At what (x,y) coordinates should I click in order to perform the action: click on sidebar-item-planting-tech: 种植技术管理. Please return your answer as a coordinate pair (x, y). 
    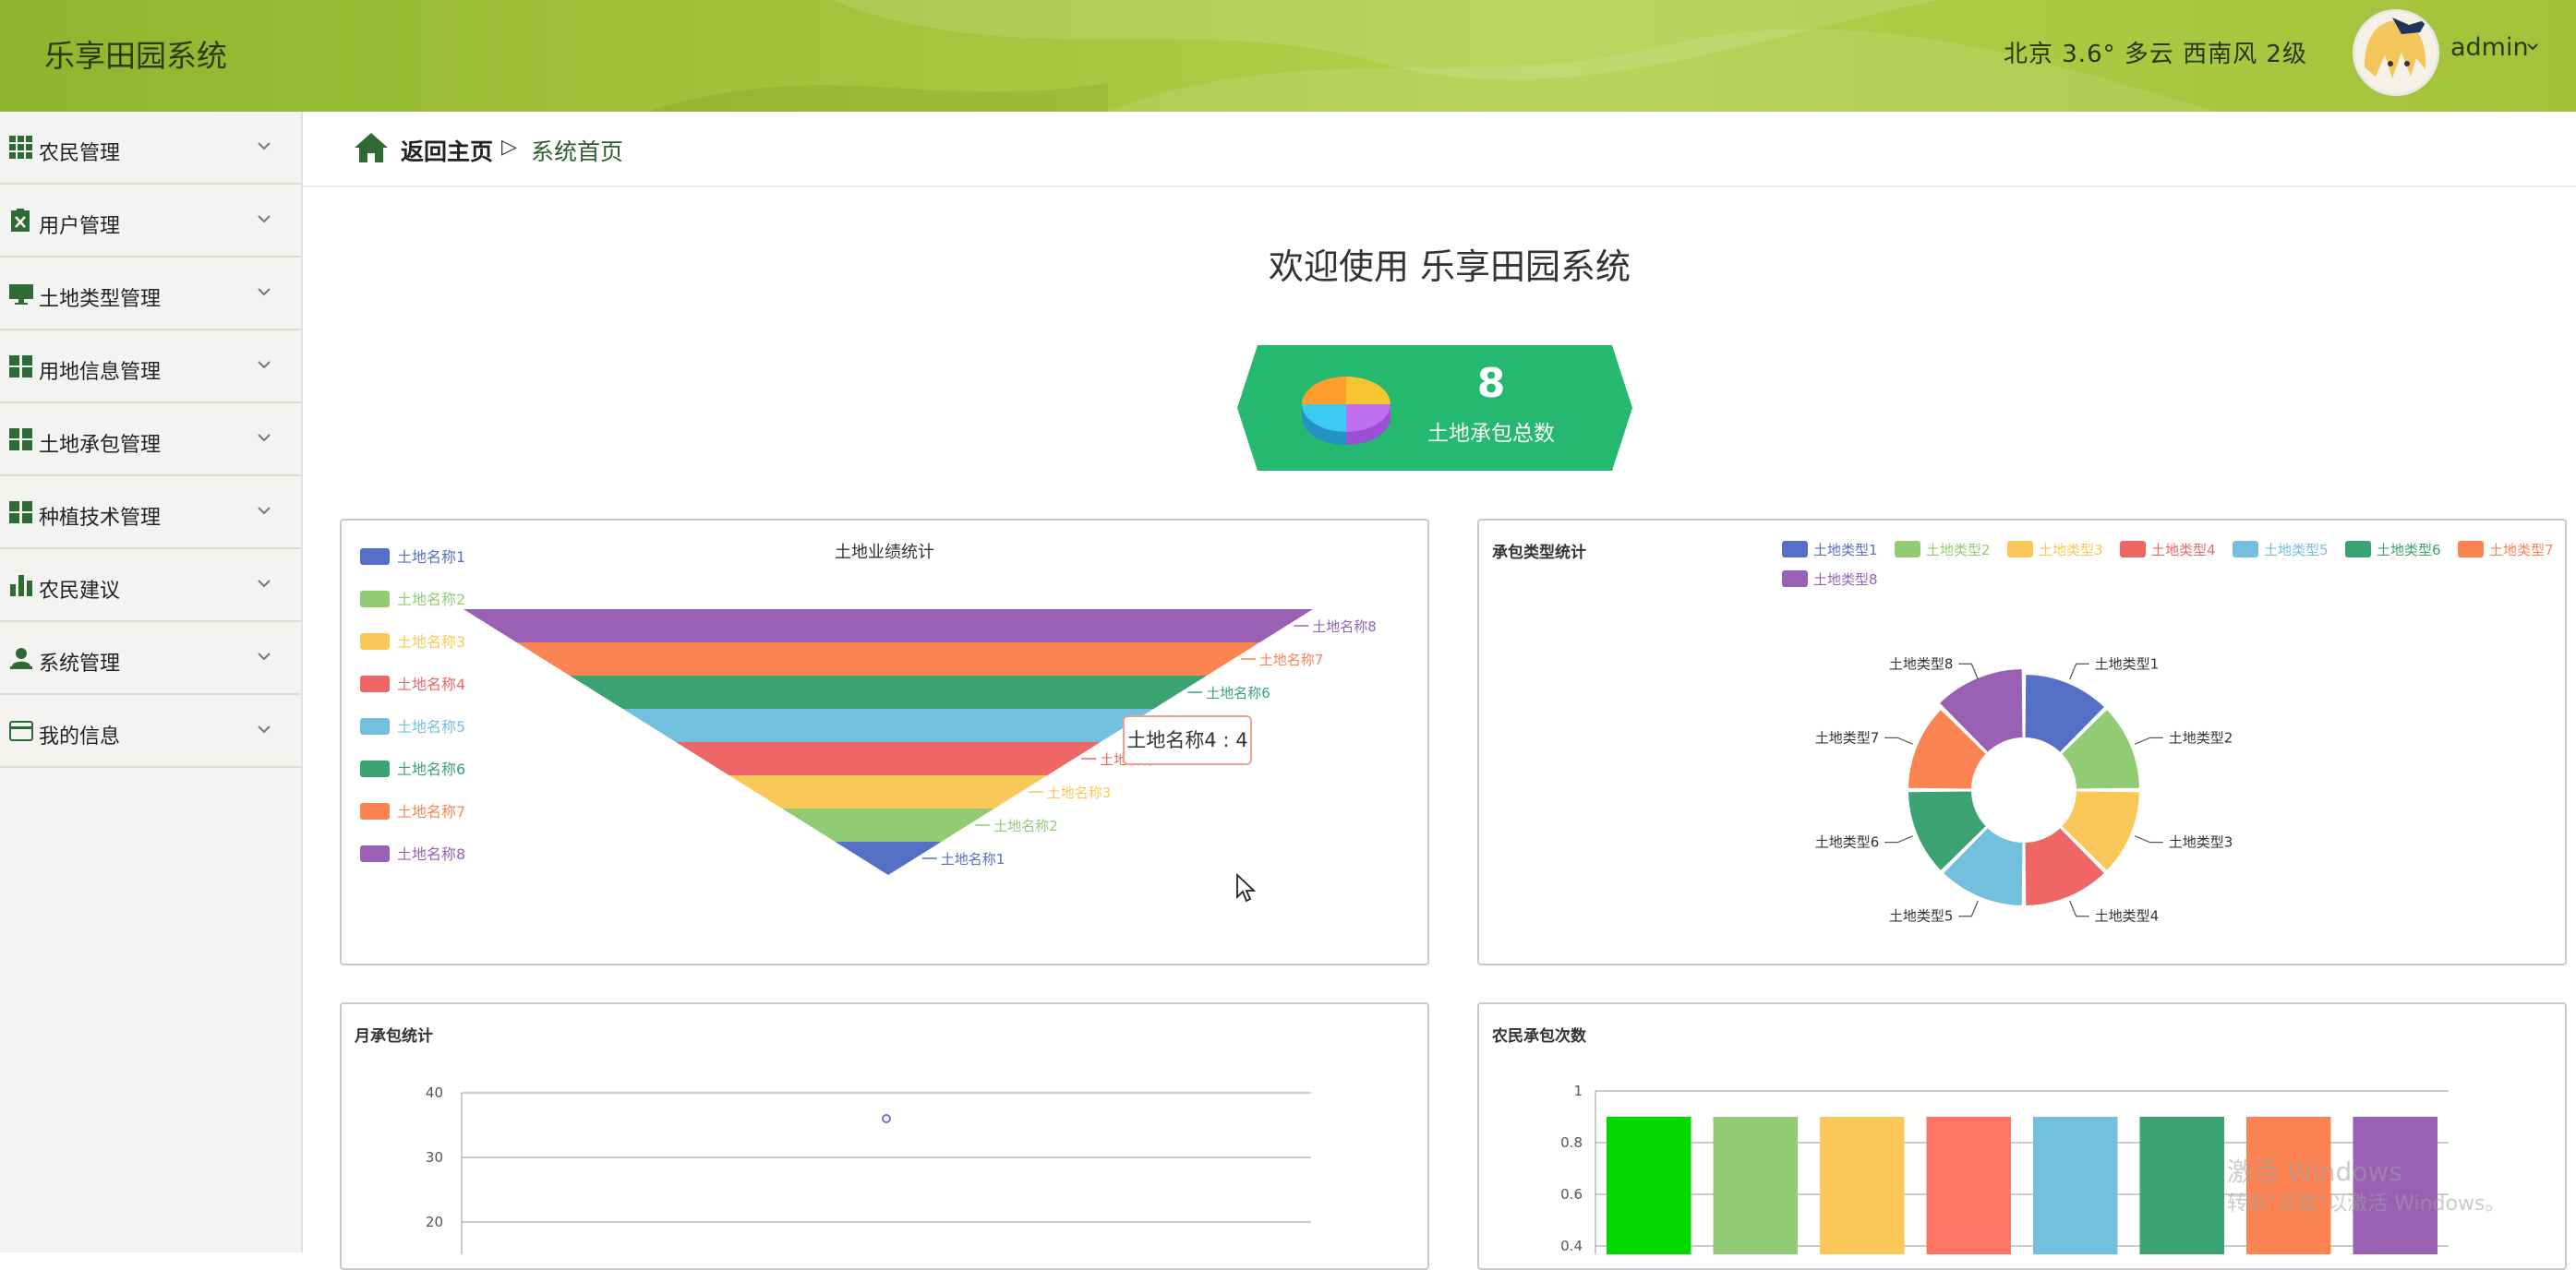
    Looking at the image, I should click on (150, 512).